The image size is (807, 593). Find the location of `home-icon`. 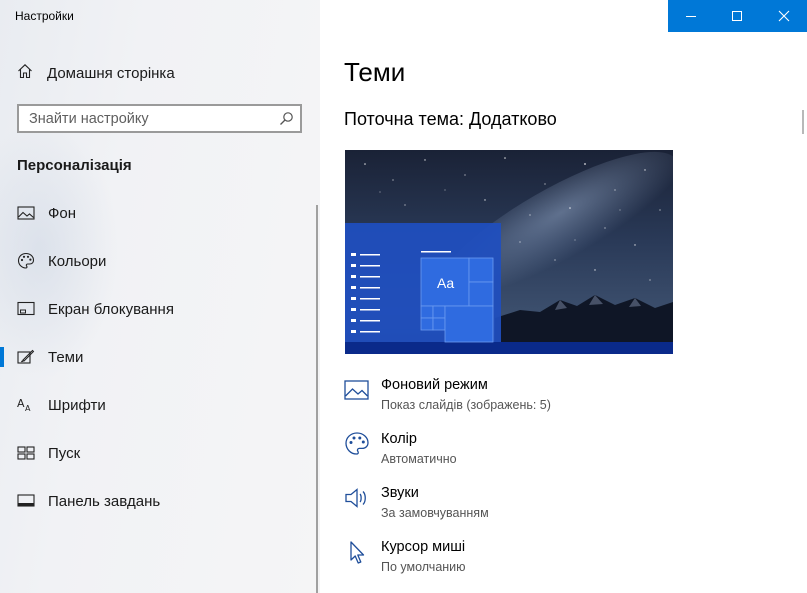

home-icon is located at coordinates (25, 73).